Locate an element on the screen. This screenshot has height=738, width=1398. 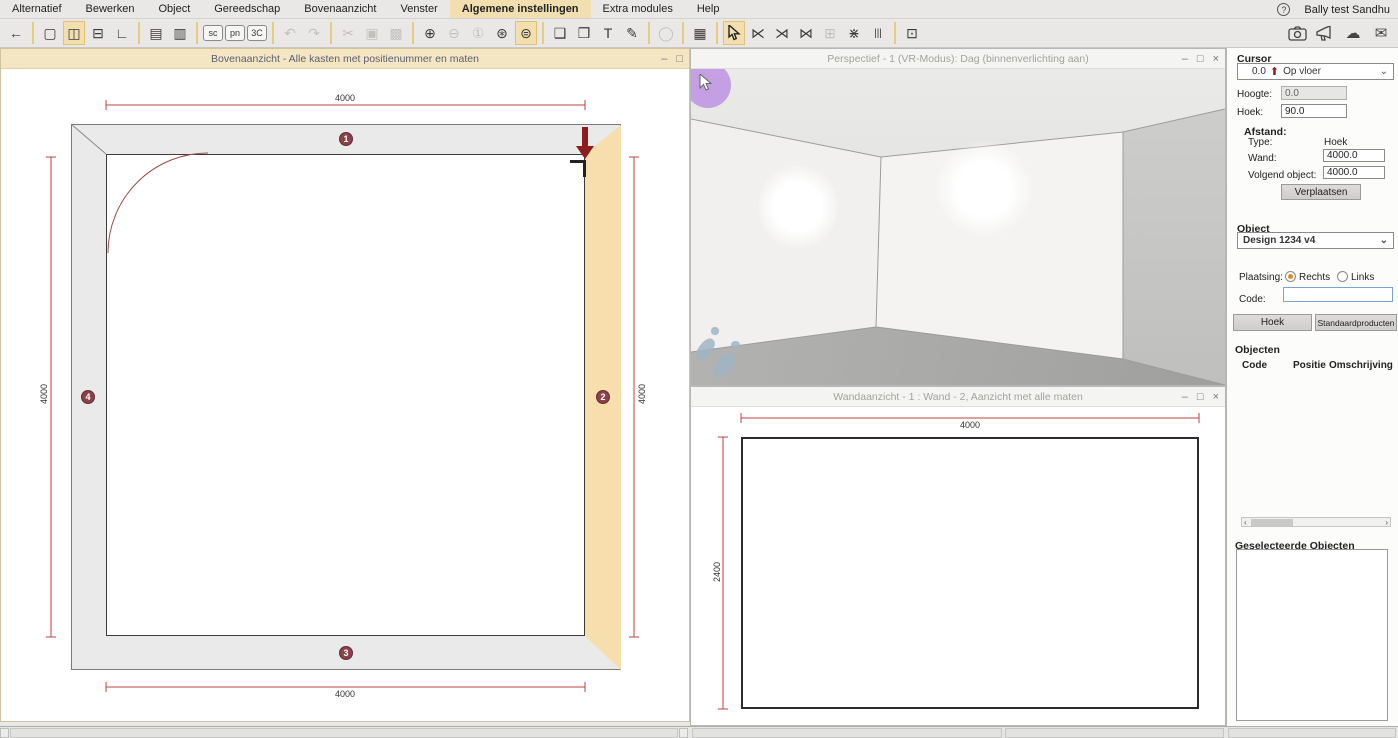
dimension-toggle-1-icon: ⋉ is located at coordinates (758, 33).